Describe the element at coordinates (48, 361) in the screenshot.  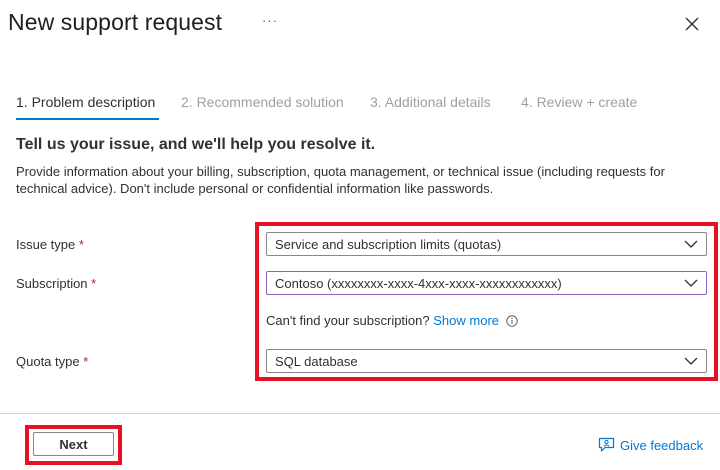
I see `quota-type-label-text: Quota type` at that location.